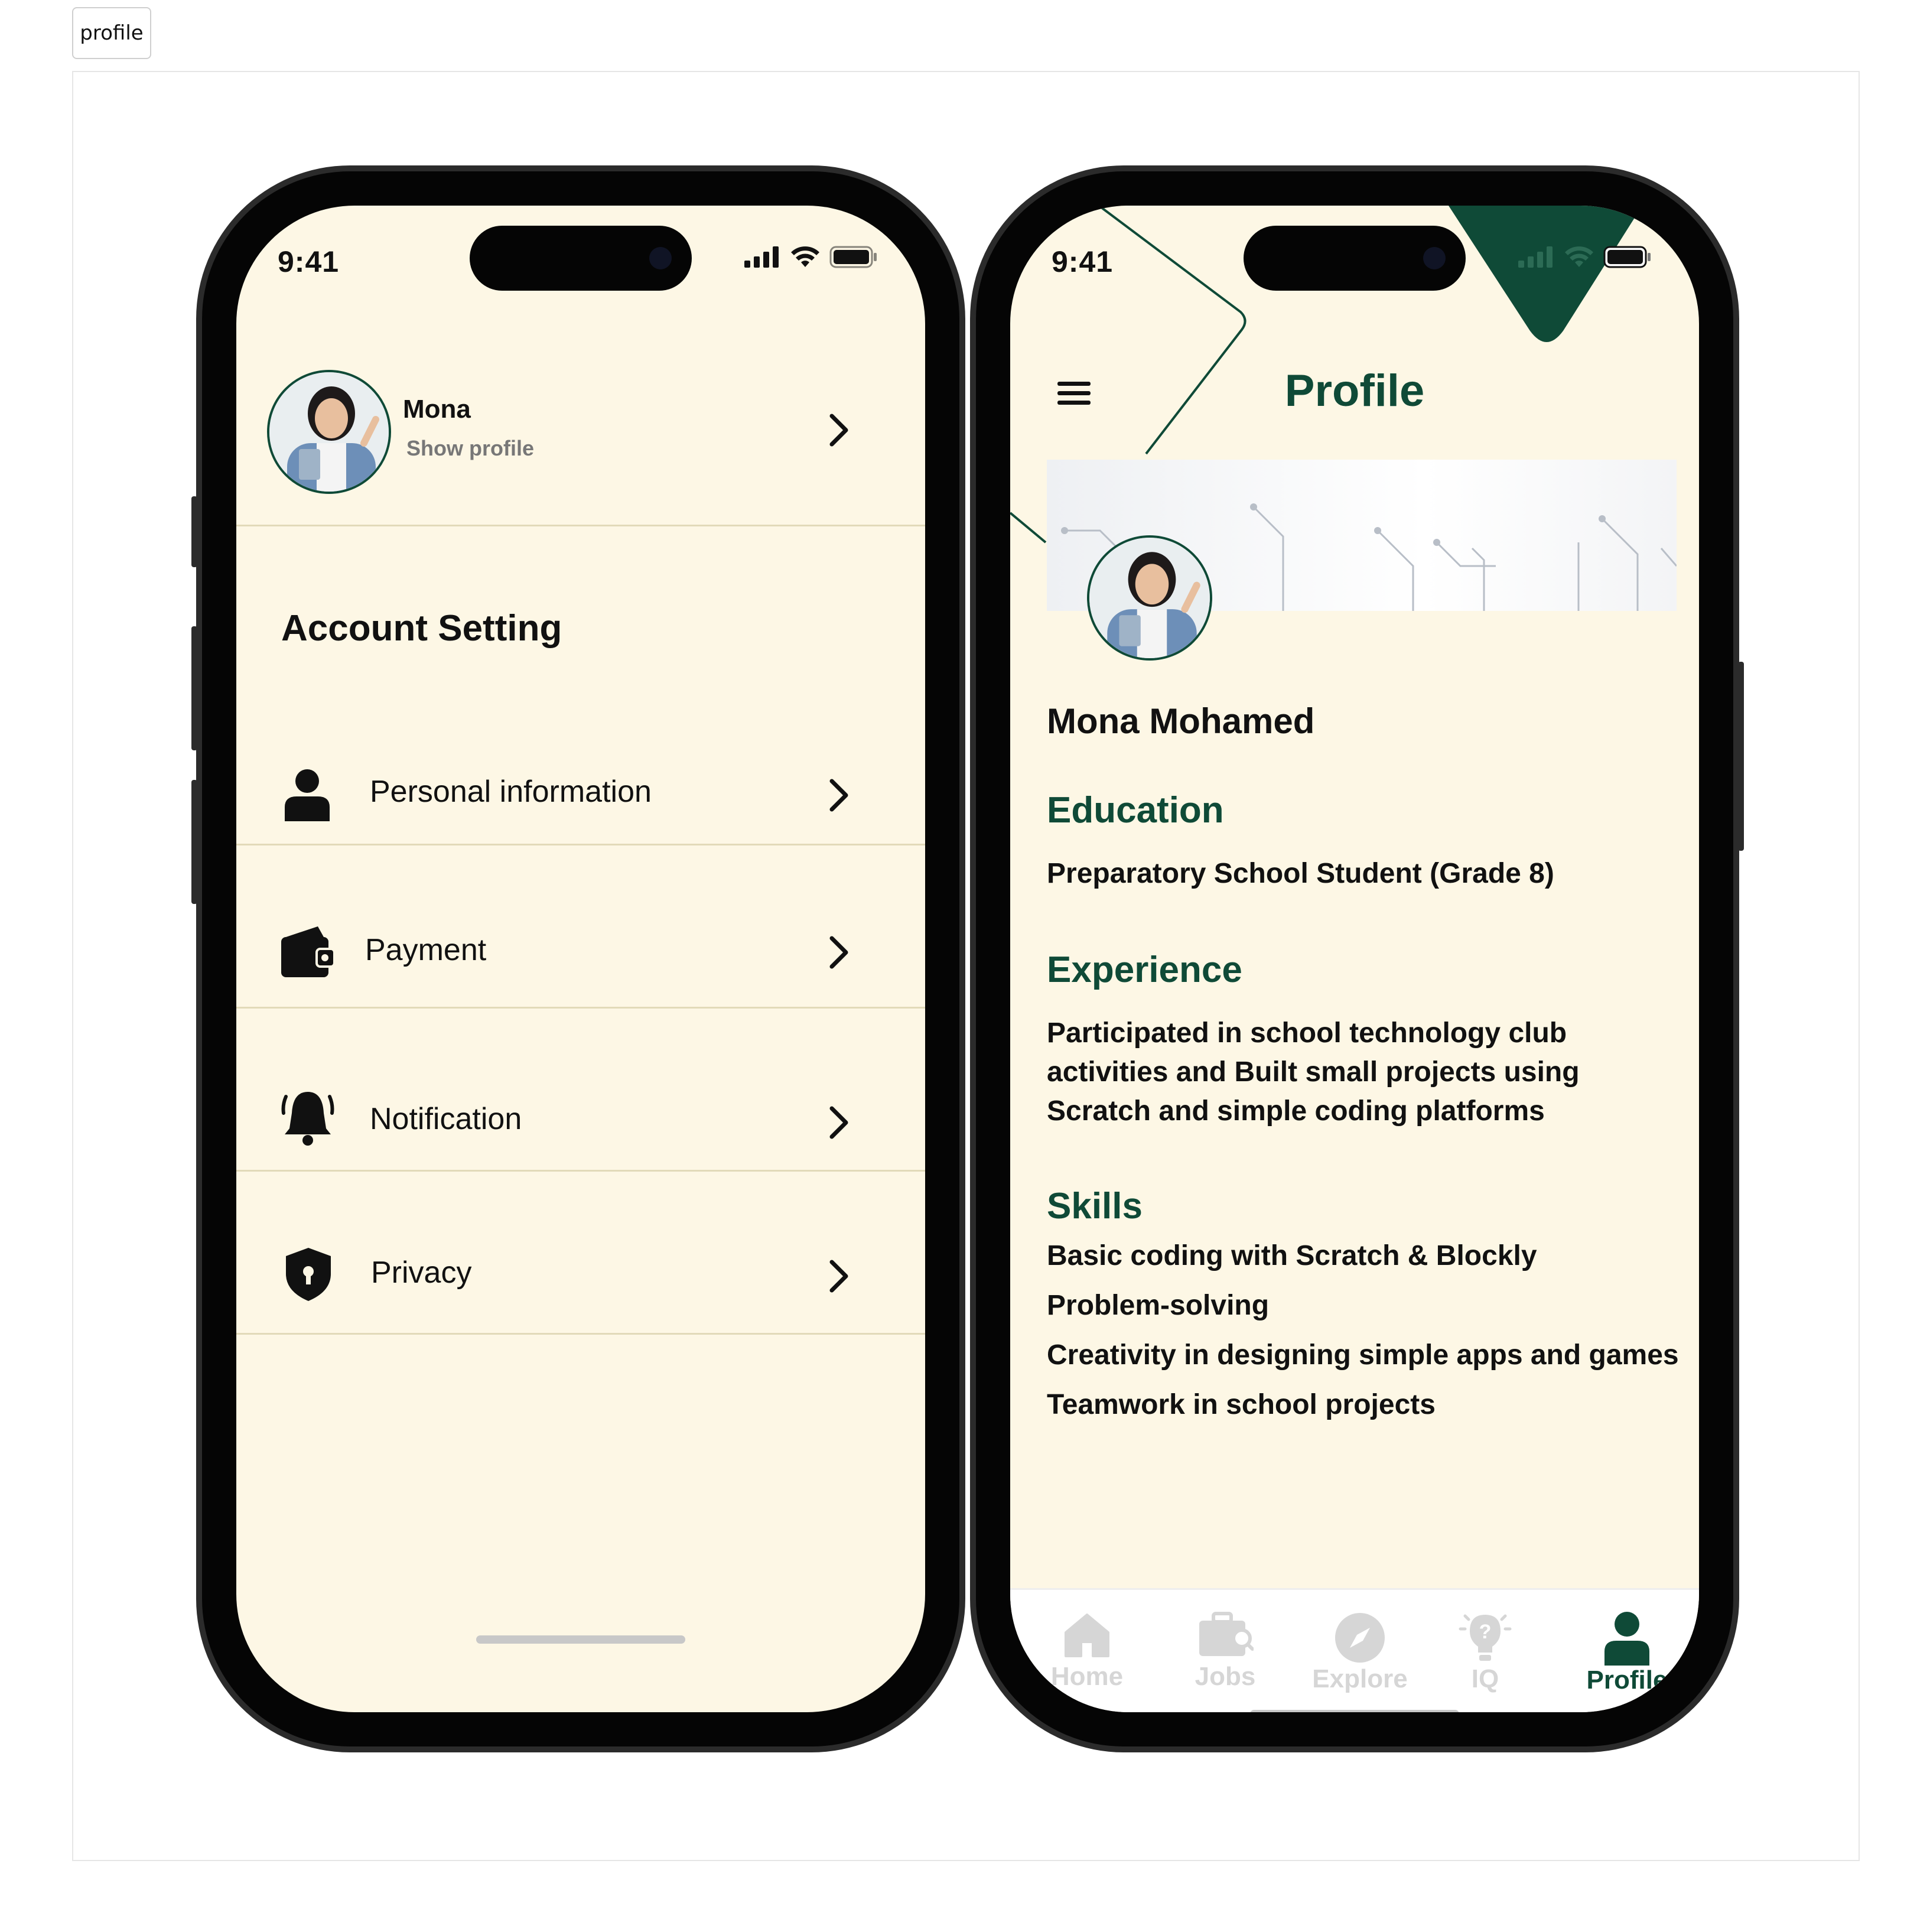  Describe the element at coordinates (425, 950) in the screenshot. I see `row-label-payment: Payment` at that location.